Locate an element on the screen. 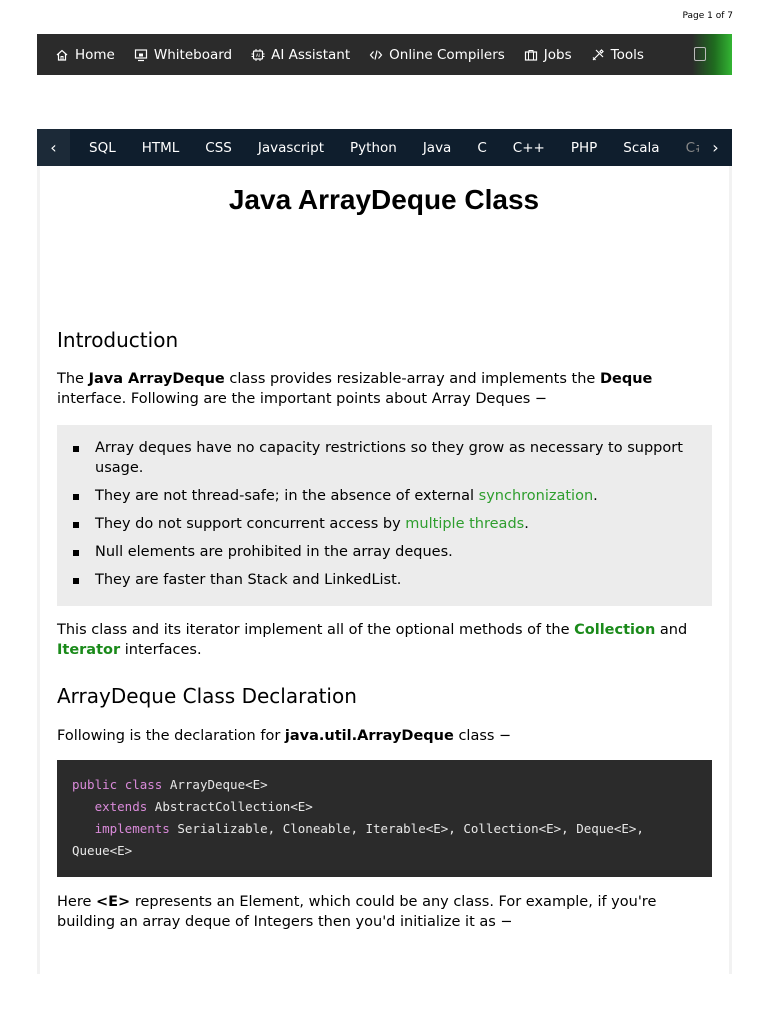  lang-python: Python is located at coordinates (373, 148).